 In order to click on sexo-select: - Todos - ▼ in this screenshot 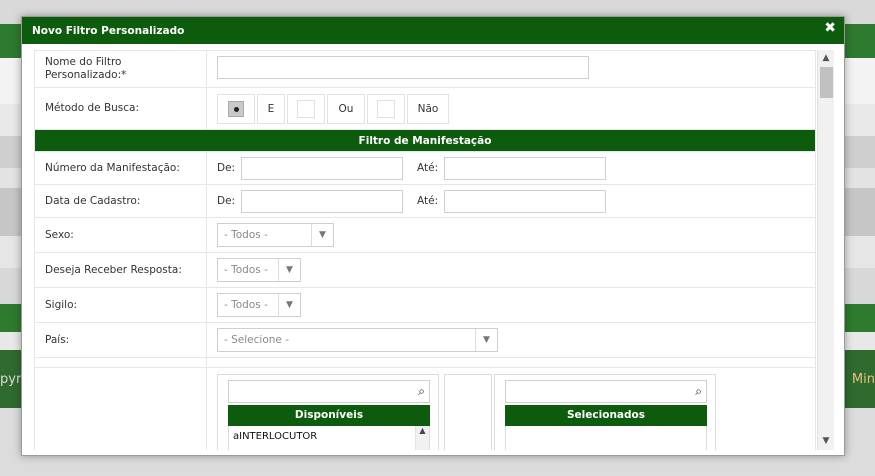, I will do `click(275, 235)`.